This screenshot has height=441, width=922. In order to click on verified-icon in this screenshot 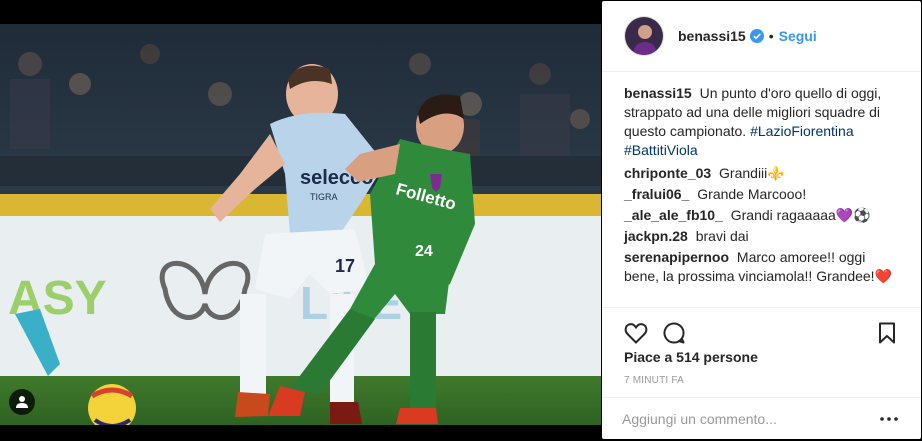, I will do `click(756, 36)`.